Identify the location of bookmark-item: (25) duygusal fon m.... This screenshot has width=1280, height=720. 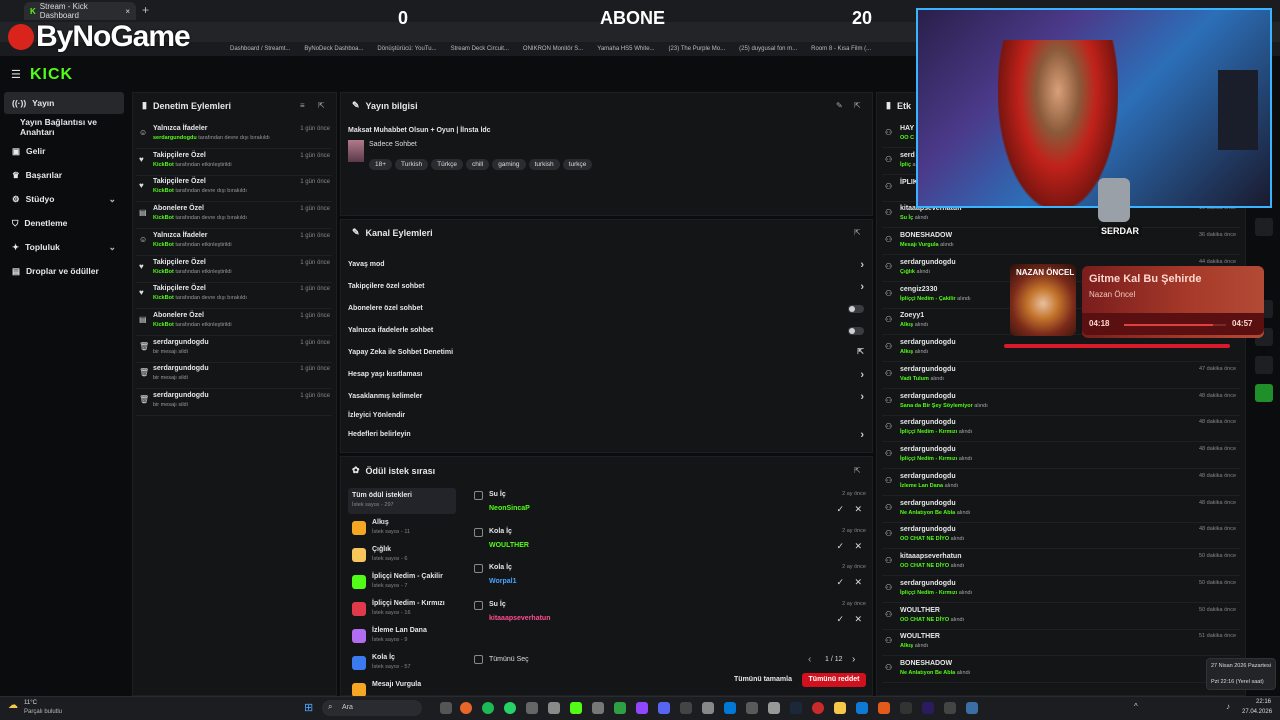
(768, 49).